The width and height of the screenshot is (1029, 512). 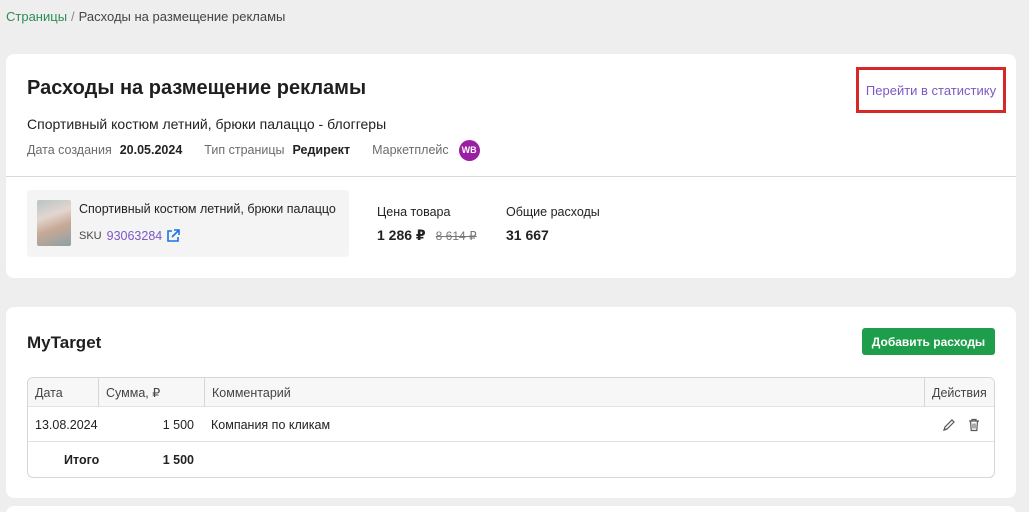 What do you see at coordinates (928, 341) in the screenshot?
I see `add-expenses-button: Добавить расходы` at bounding box center [928, 341].